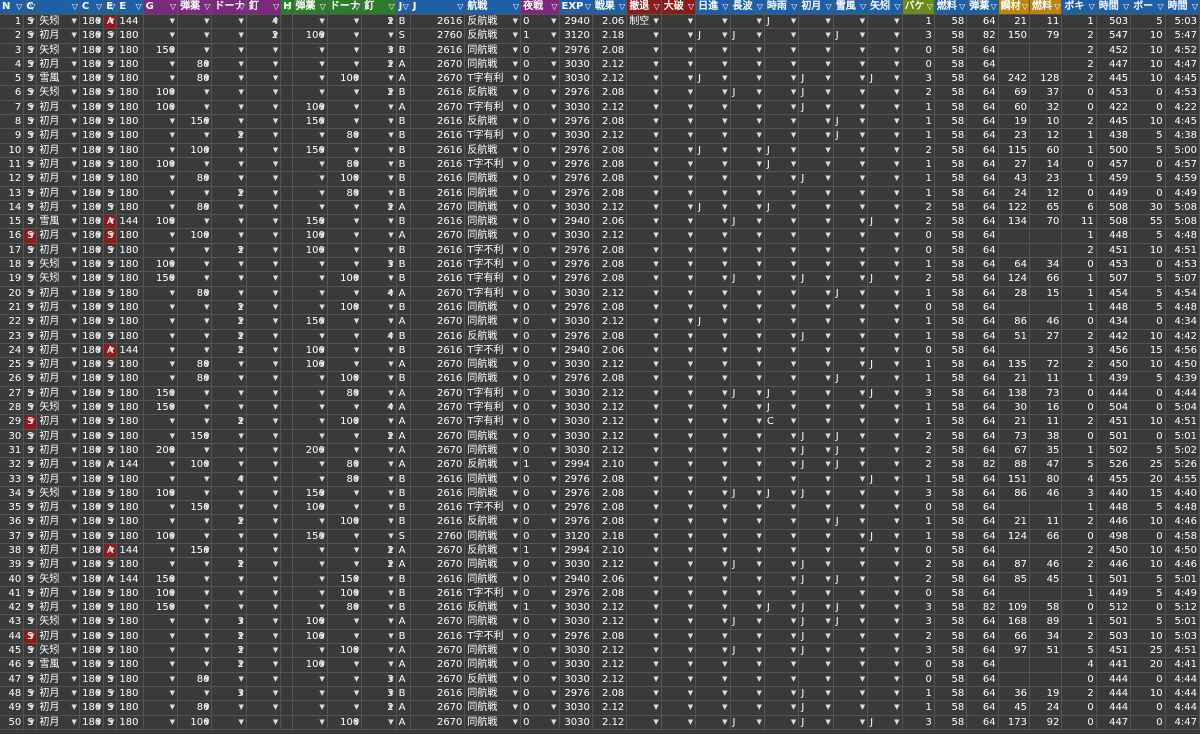 This screenshot has height=734, width=1200. Describe the element at coordinates (1148, 379) in the screenshot. I see `cell: 5` at that location.